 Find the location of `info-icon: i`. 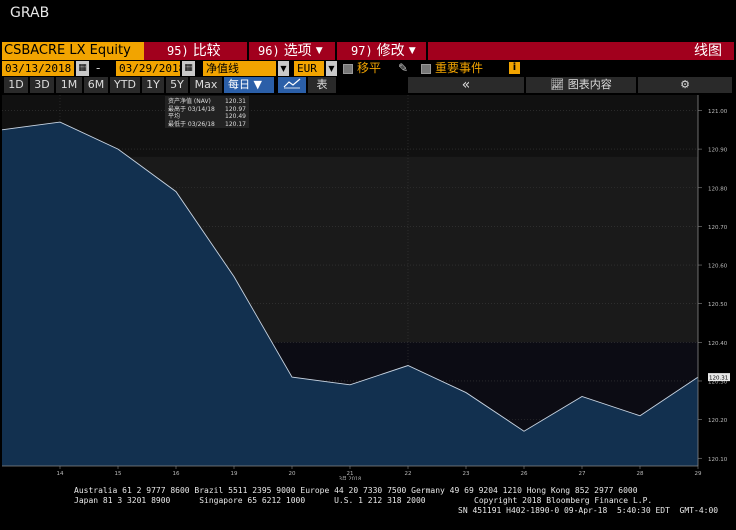

info-icon: i is located at coordinates (514, 68).